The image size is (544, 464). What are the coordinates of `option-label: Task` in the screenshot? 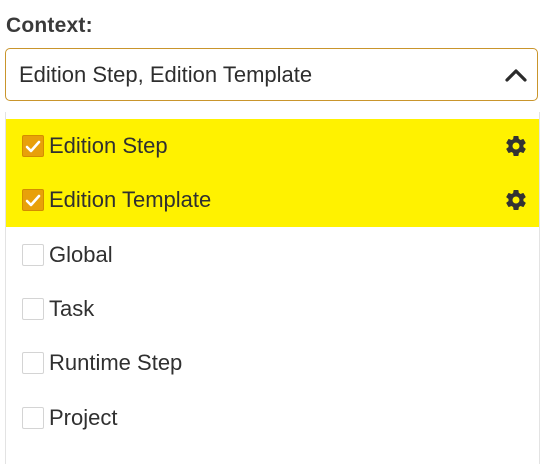 It's located at (72, 308).